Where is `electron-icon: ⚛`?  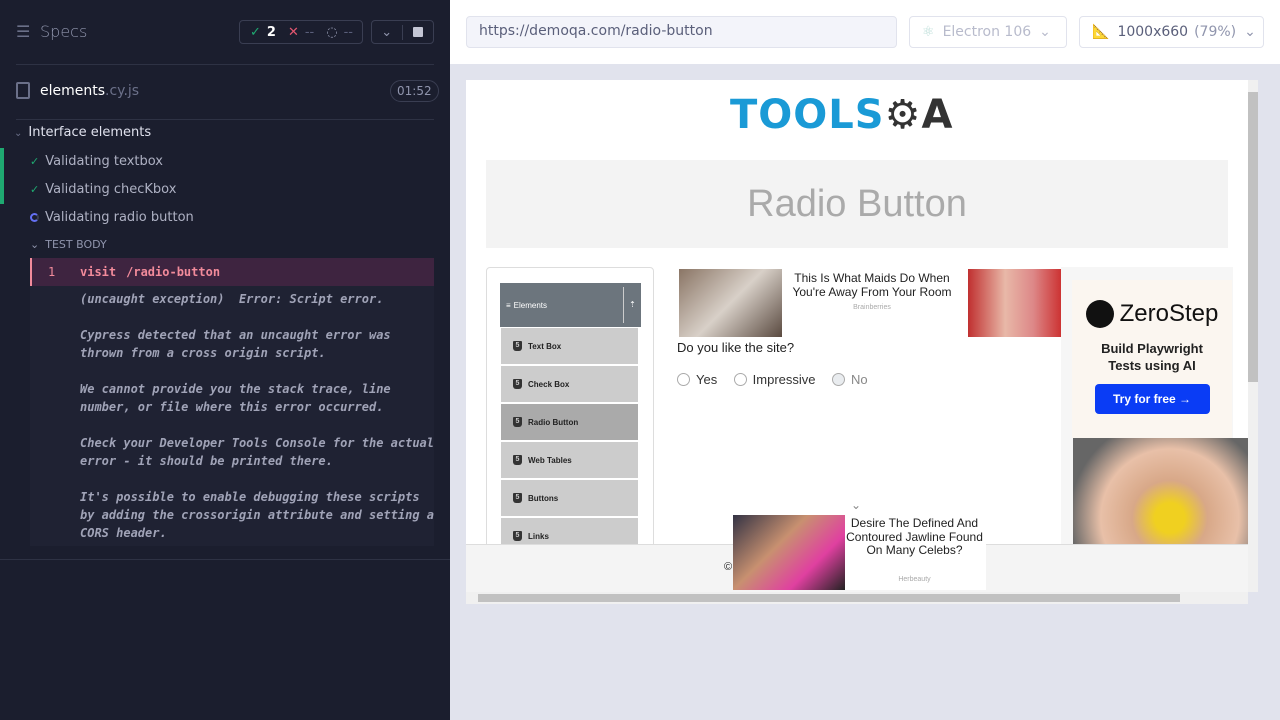
electron-icon: ⚛ is located at coordinates (928, 32).